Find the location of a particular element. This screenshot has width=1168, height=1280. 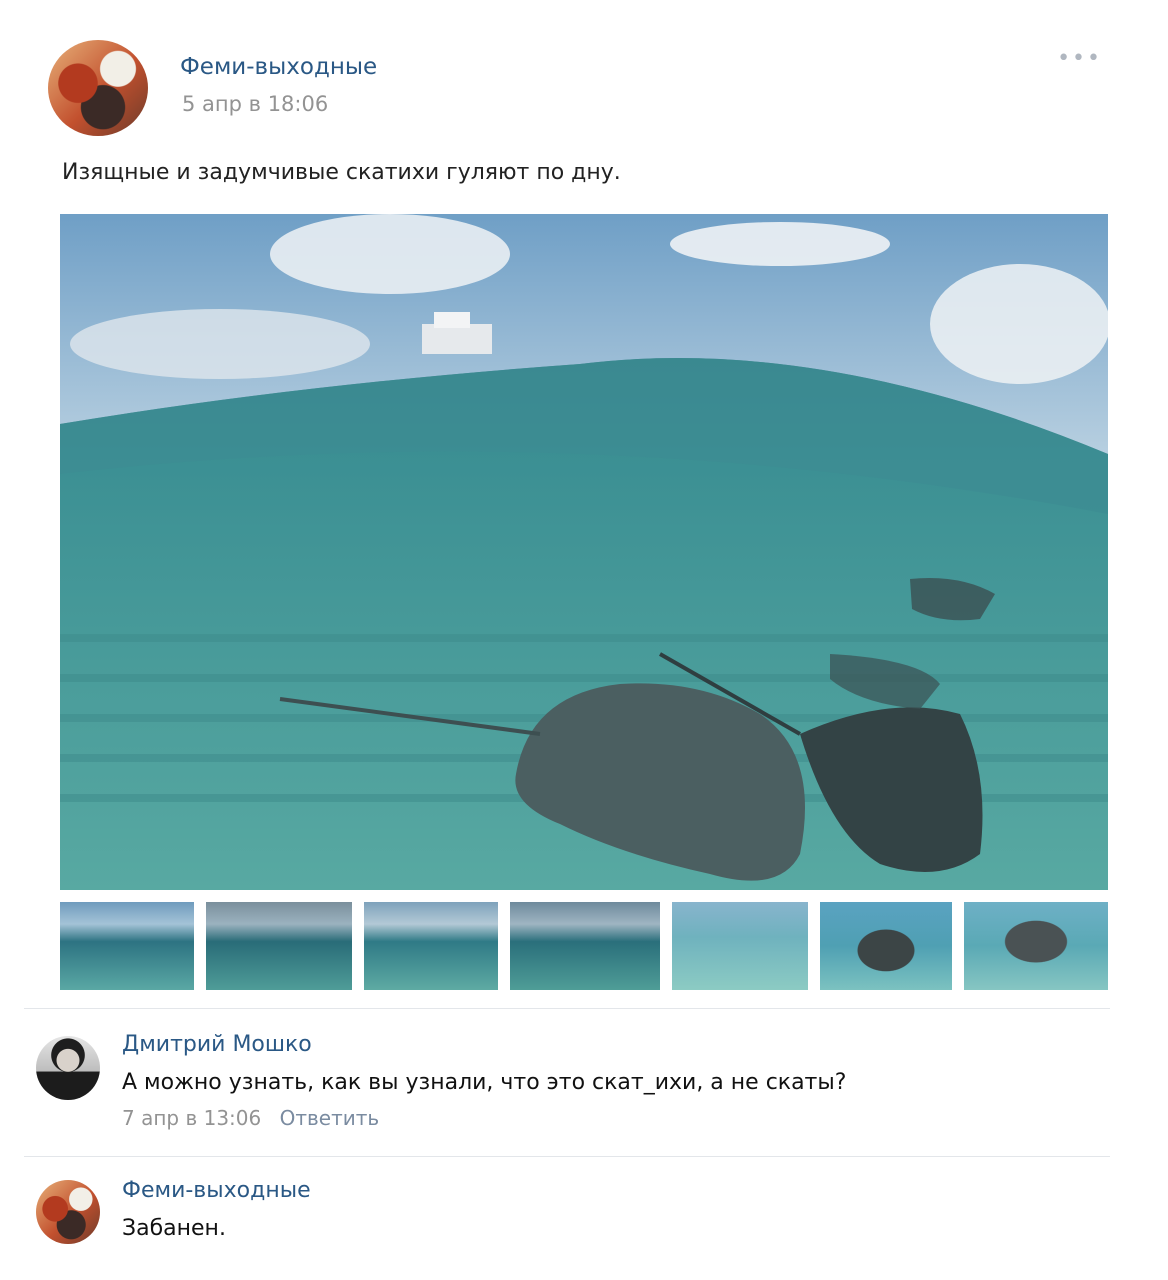

post-date: 5 апр в 18:06 is located at coordinates (255, 104).